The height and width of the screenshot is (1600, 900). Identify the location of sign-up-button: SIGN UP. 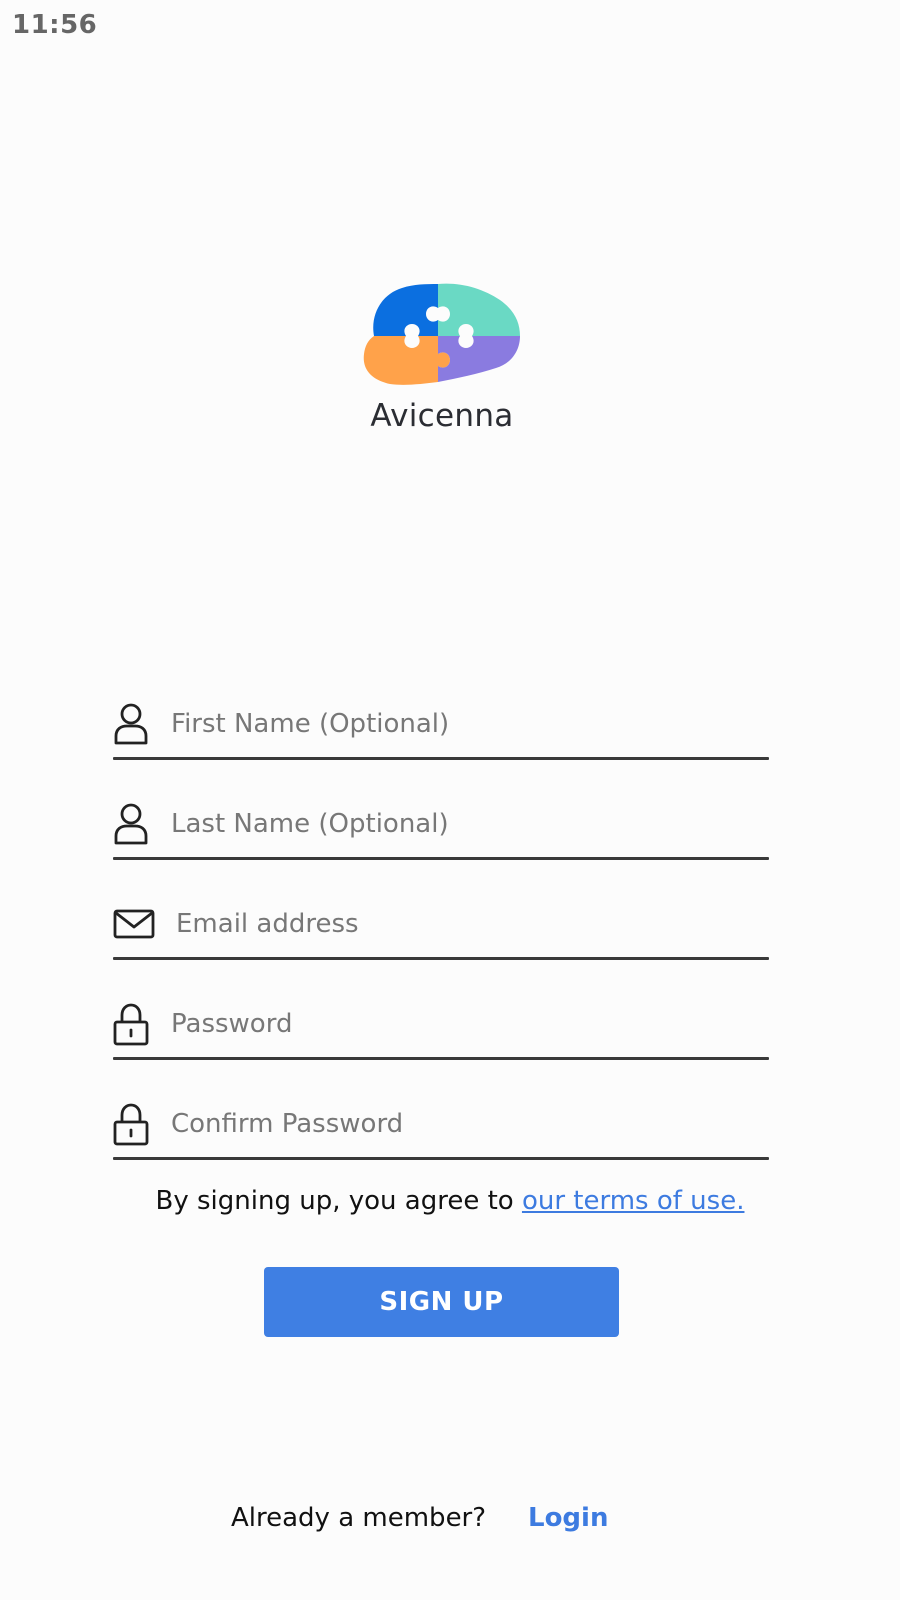
(441, 1302).